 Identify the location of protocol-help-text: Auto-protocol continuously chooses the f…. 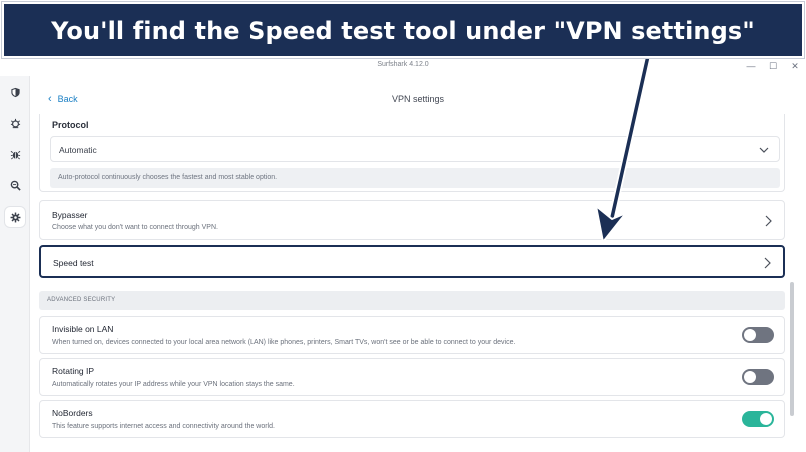
(168, 177).